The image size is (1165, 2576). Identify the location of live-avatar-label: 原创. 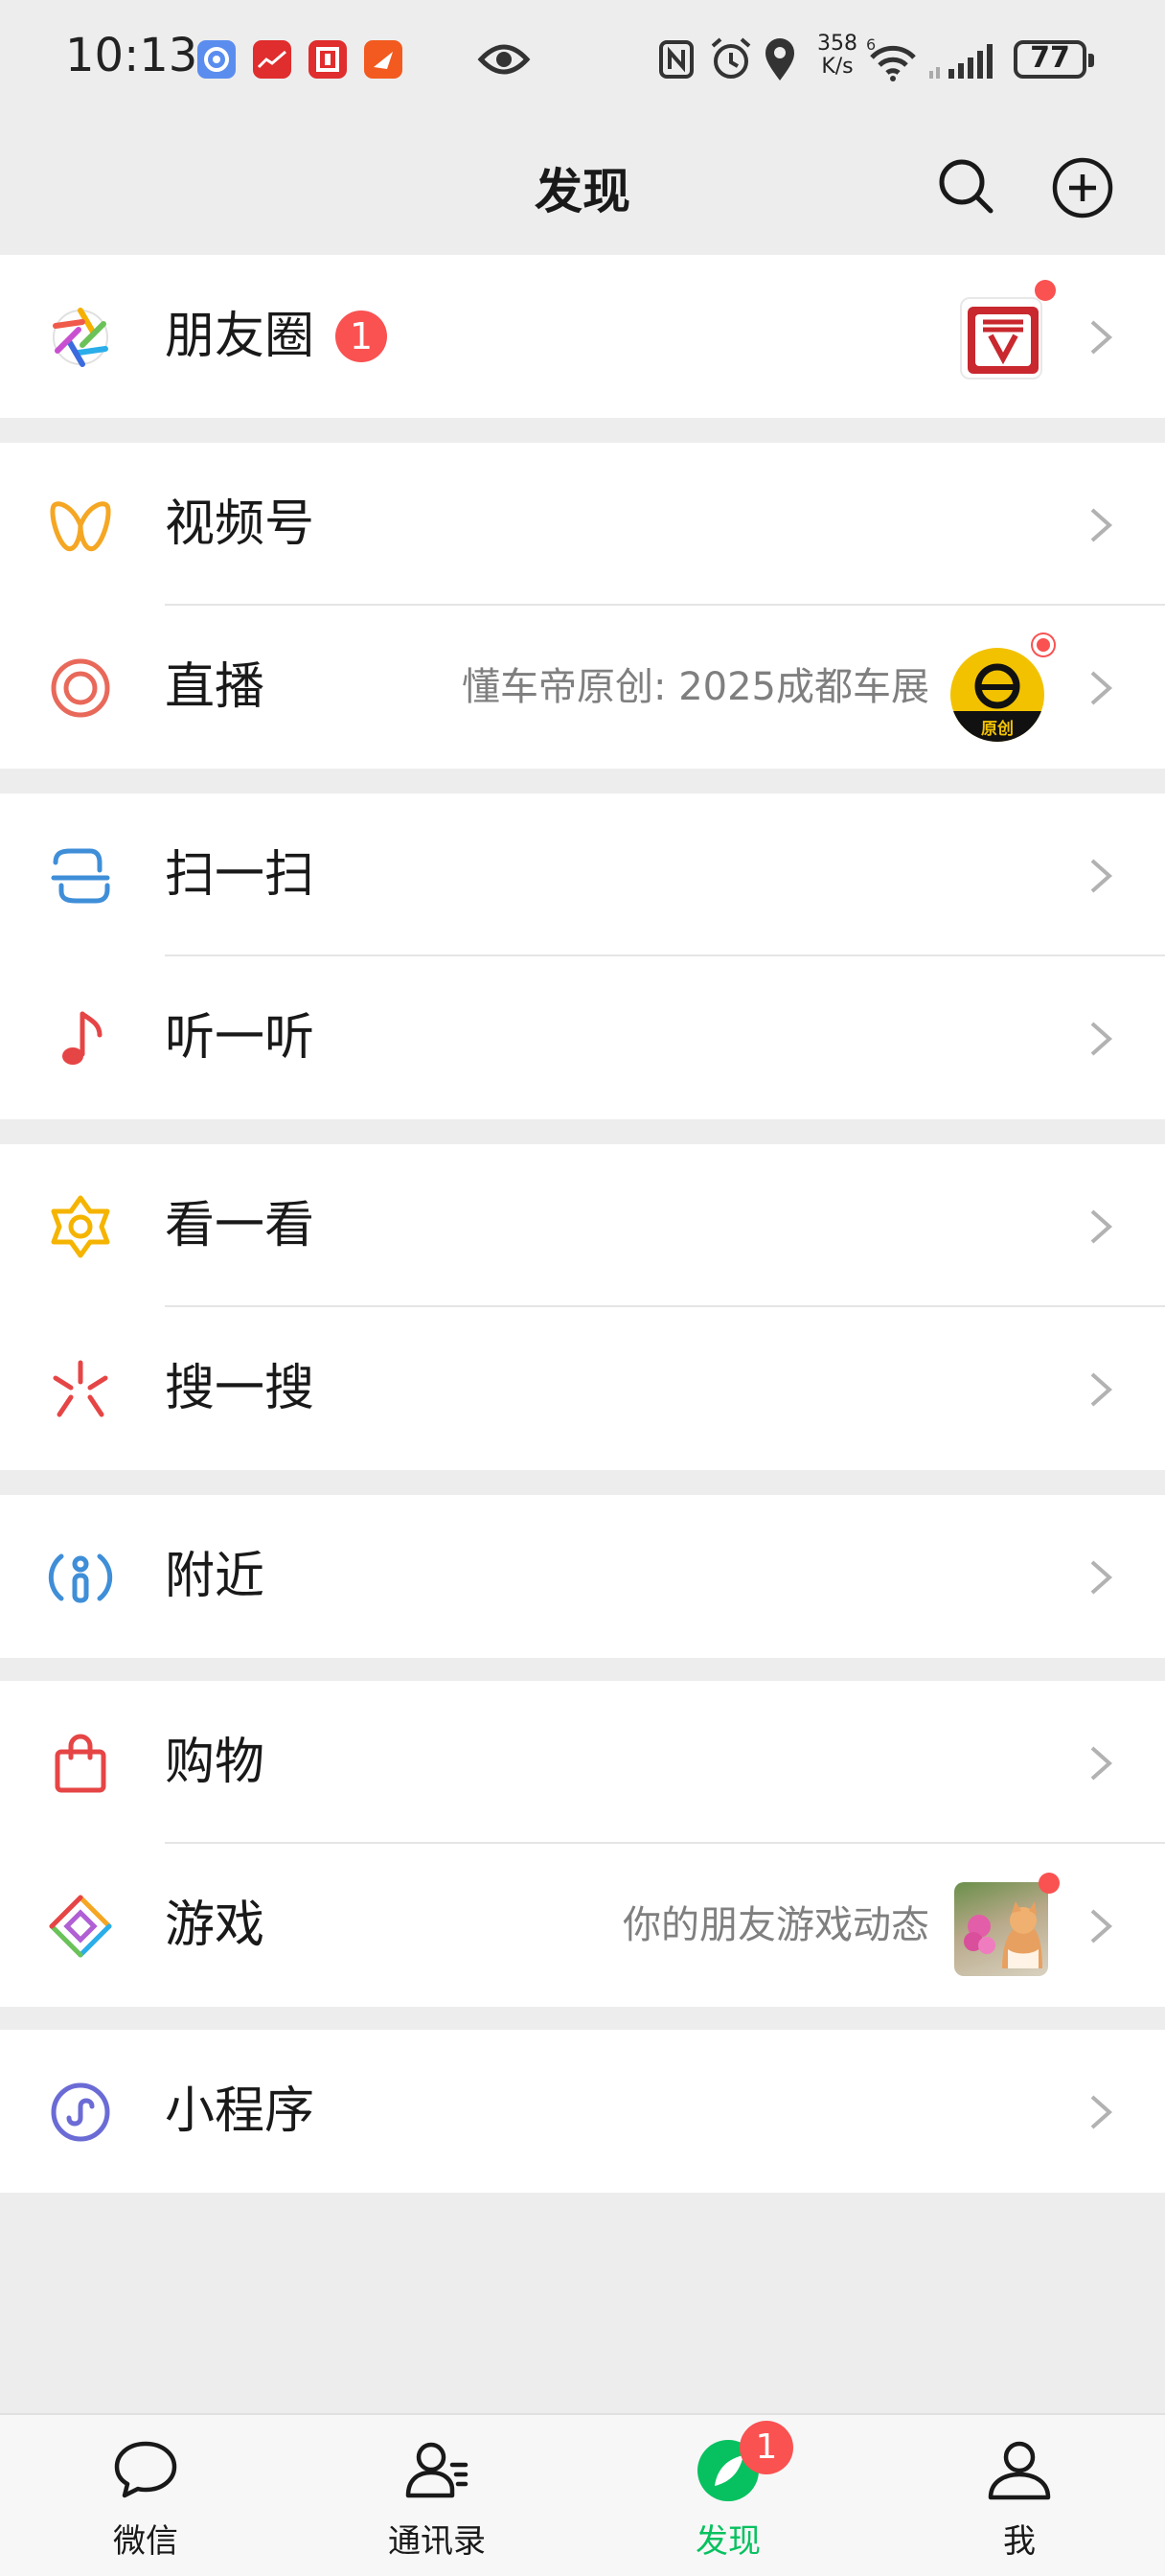
(997, 729).